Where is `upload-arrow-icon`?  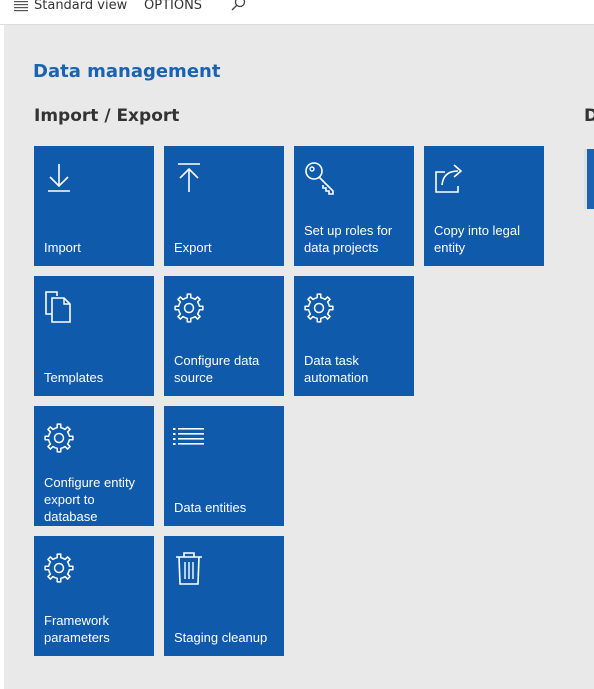
upload-arrow-icon is located at coordinates (189, 177).